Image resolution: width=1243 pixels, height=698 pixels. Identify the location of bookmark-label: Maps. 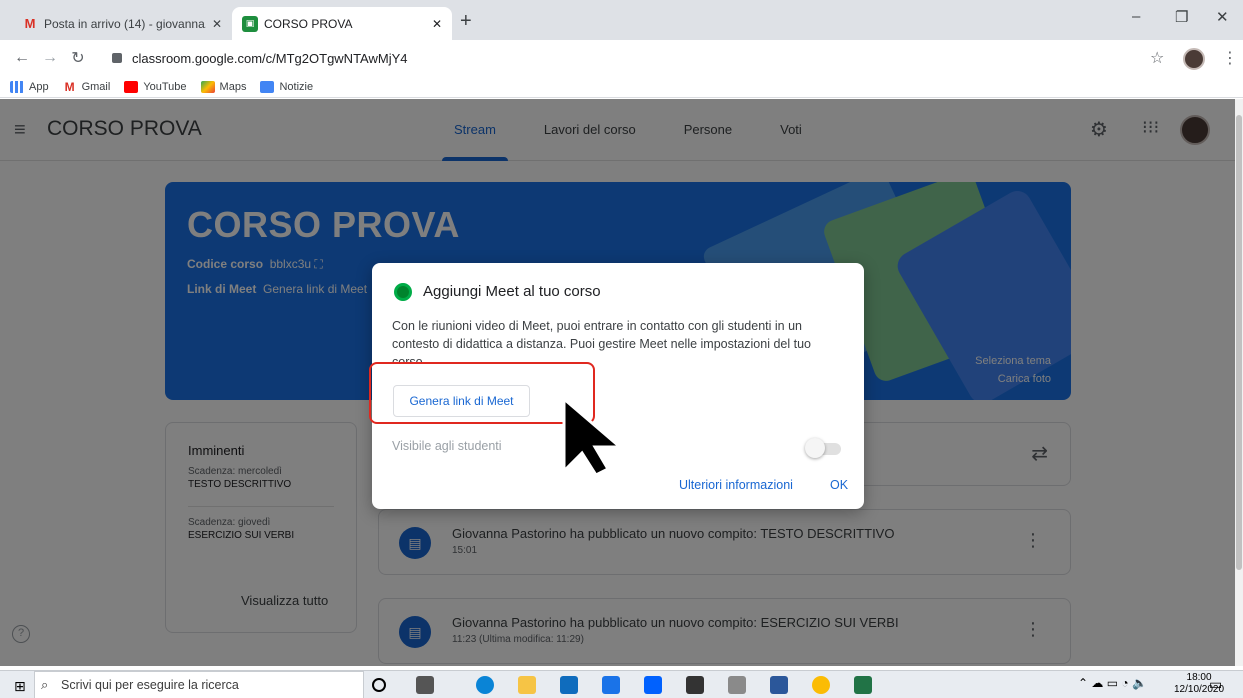
(233, 86).